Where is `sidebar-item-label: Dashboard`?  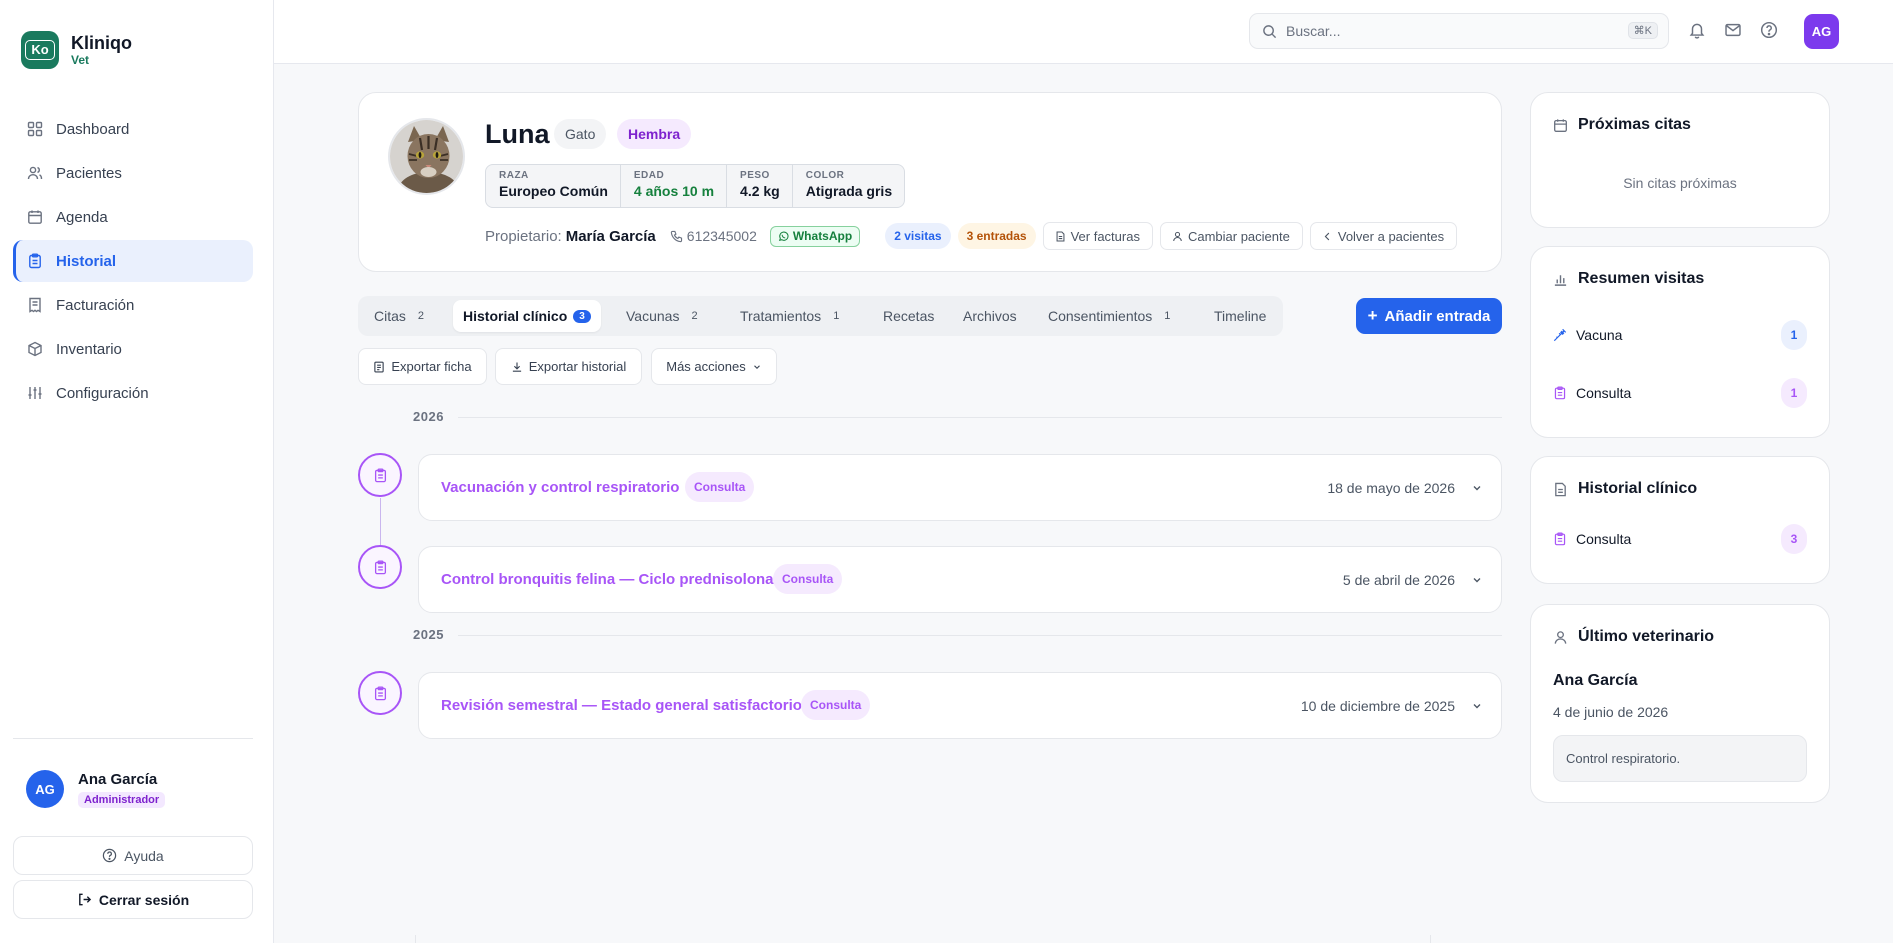 sidebar-item-label: Dashboard is located at coordinates (93, 129).